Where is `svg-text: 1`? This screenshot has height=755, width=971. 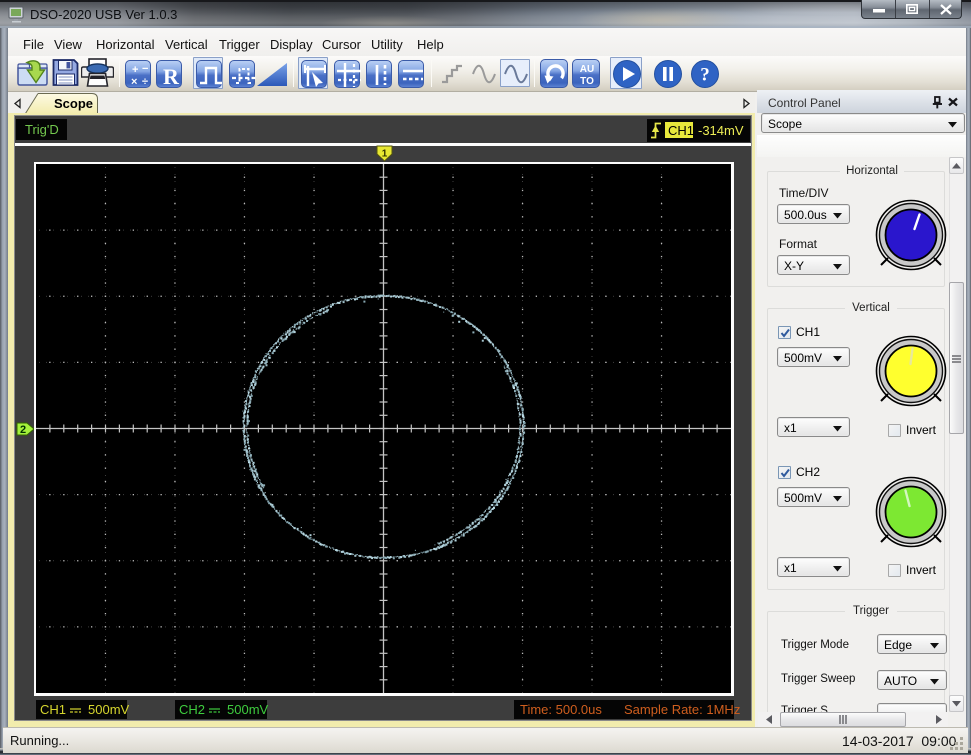 svg-text: 1 is located at coordinates (385, 154).